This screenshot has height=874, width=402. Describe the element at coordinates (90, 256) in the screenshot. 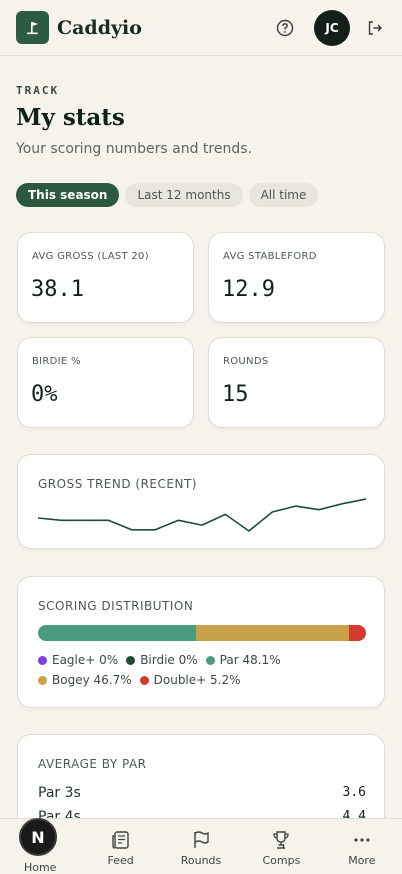

I see `stat-label: AVG GROSS (LAST 20)` at that location.